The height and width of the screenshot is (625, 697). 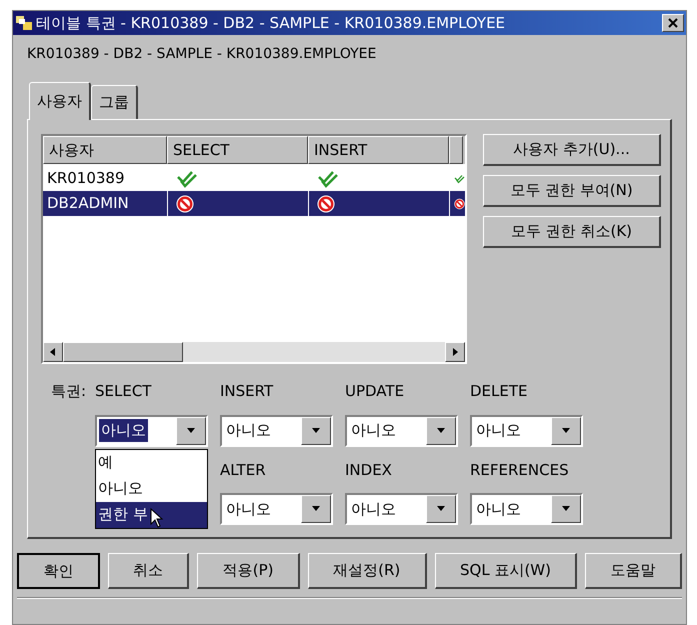 I want to click on privilege-label: DELETE, so click(x=499, y=391).